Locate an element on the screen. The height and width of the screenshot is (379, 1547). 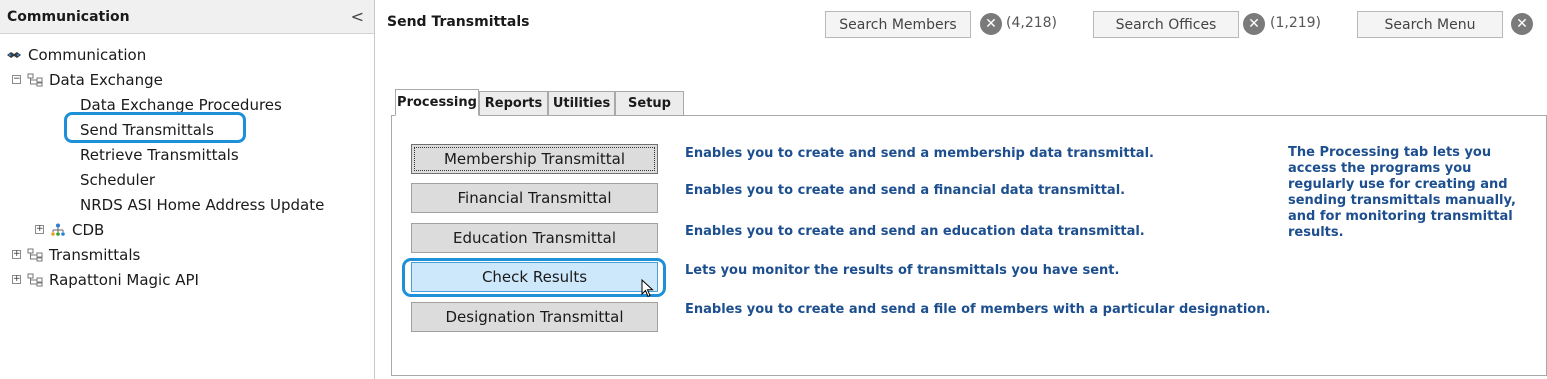
tree-item-label: Scheduler is located at coordinates (118, 179).